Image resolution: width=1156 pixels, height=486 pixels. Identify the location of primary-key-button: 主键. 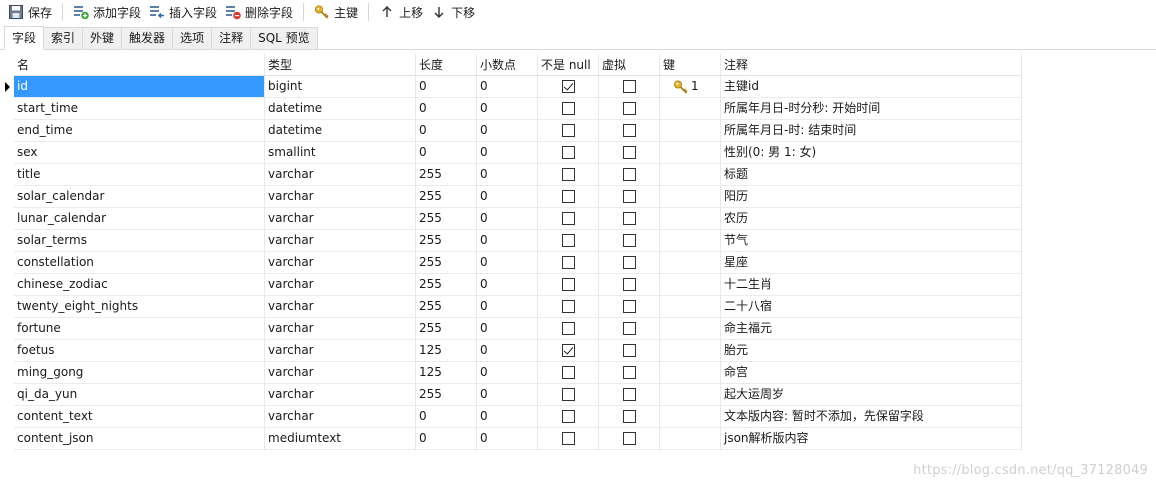
(336, 12).